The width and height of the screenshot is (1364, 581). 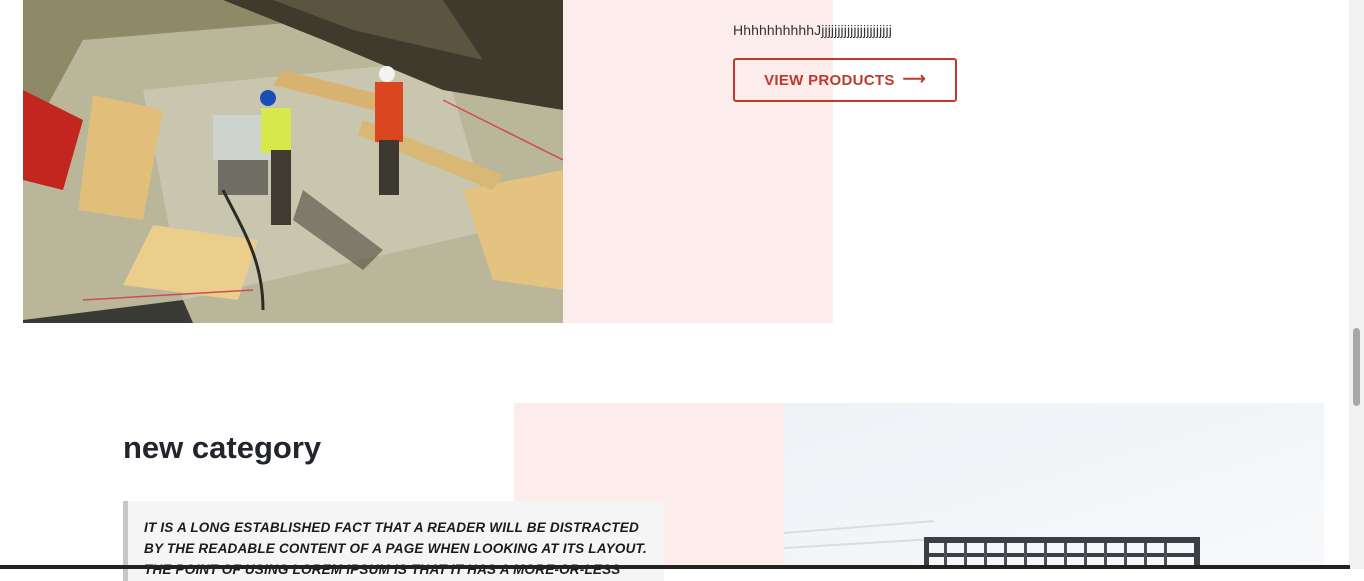 I want to click on view-products-button: VIEW PRODUCTS ⟶, so click(x=845, y=80).